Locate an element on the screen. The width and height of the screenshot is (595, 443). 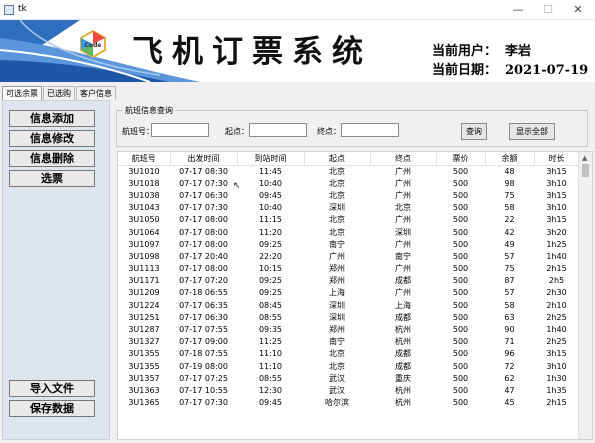
table-row: 3U1287 07-17 07:55 09:35 郑州 杭州 500 90 1h40 is located at coordinates (348, 329).